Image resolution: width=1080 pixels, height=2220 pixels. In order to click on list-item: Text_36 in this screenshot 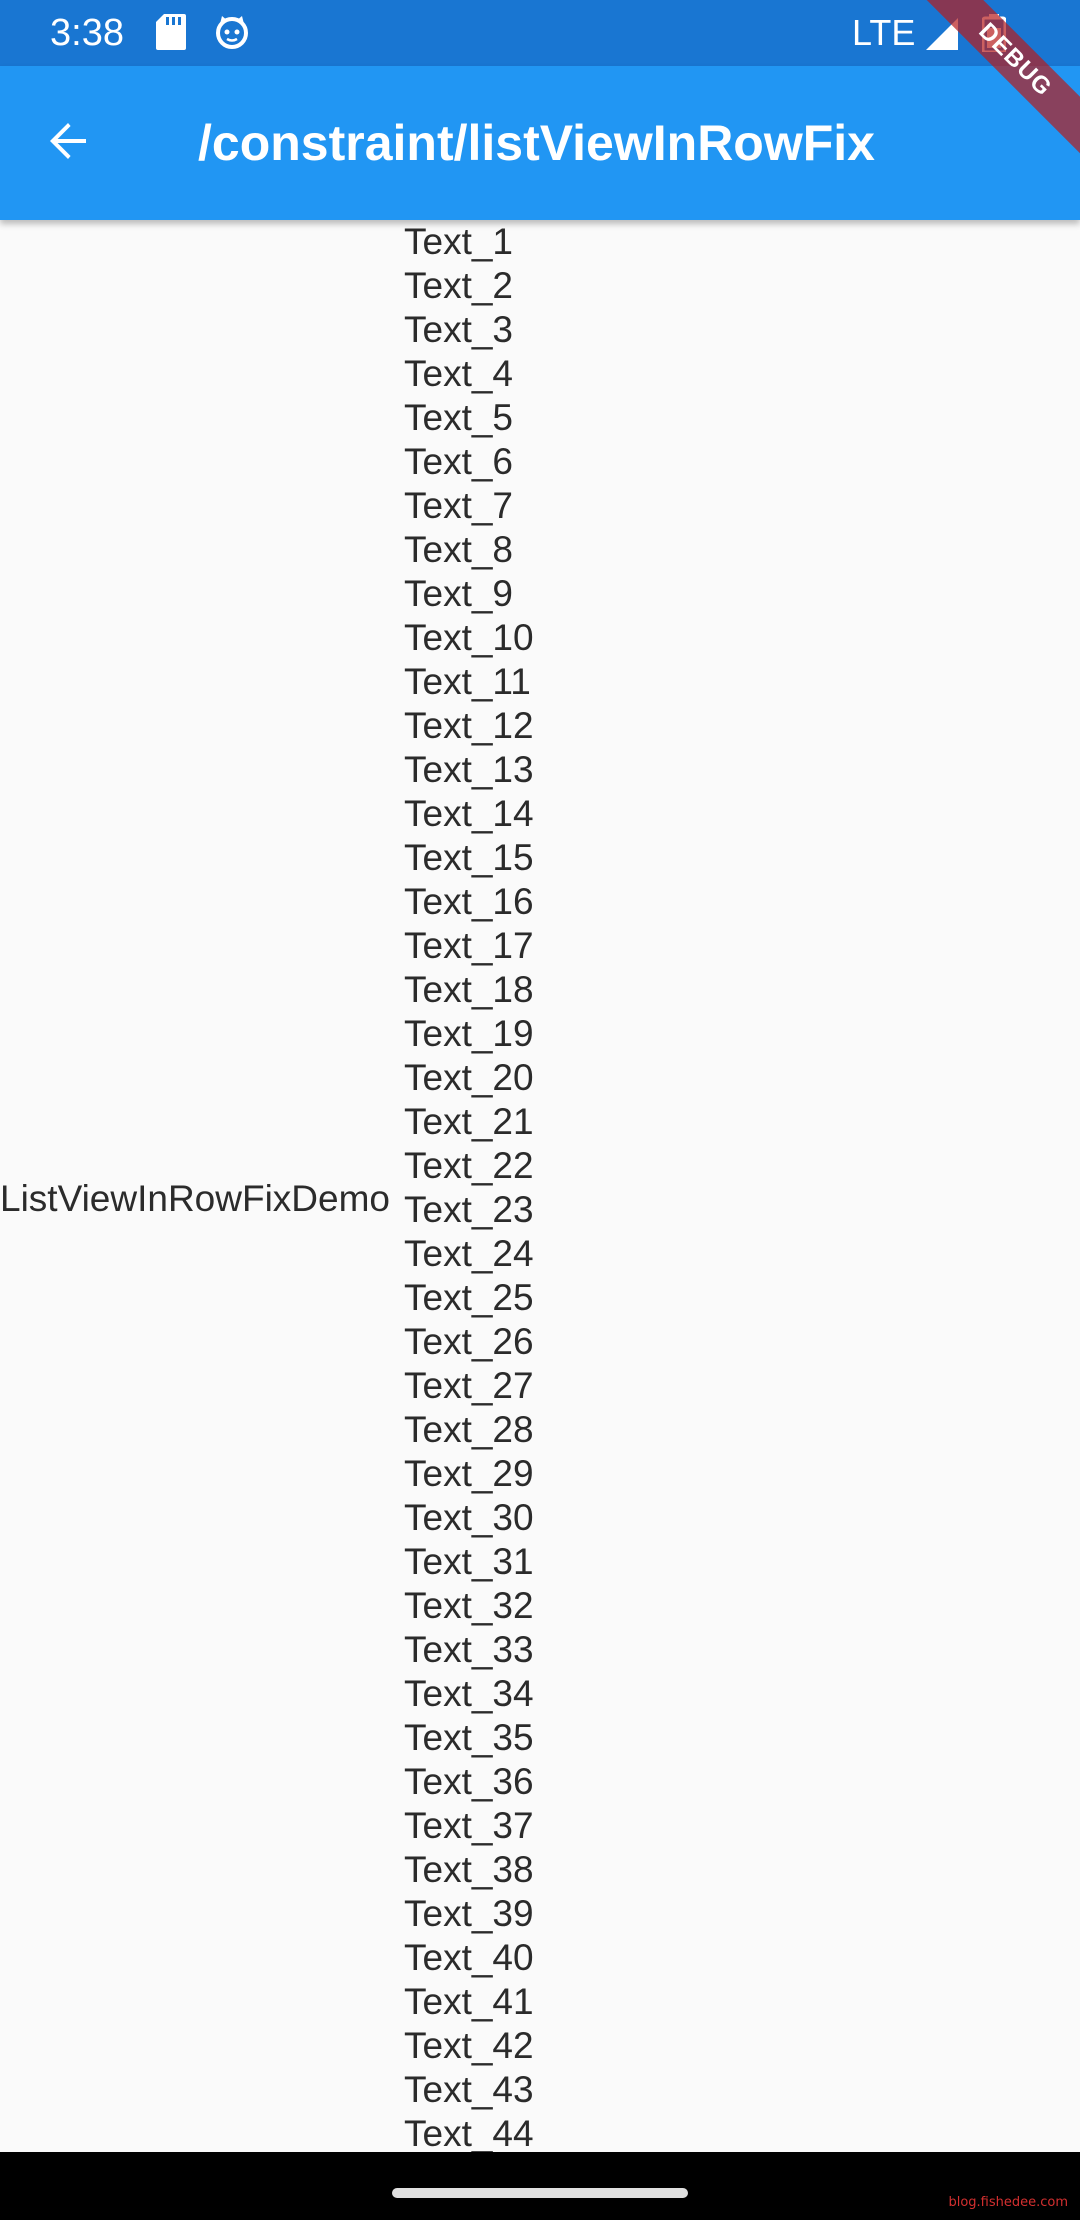, I will do `click(469, 1781)`.